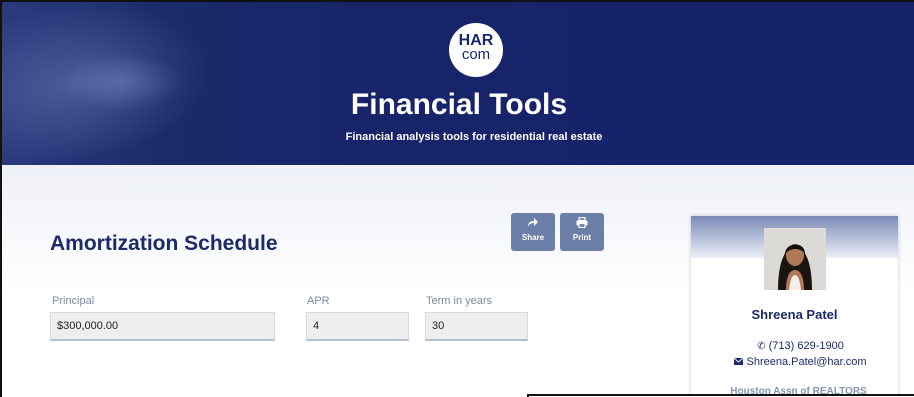 This screenshot has width=914, height=397. Describe the element at coordinates (740, 362) in the screenshot. I see `envelope-icon` at that location.